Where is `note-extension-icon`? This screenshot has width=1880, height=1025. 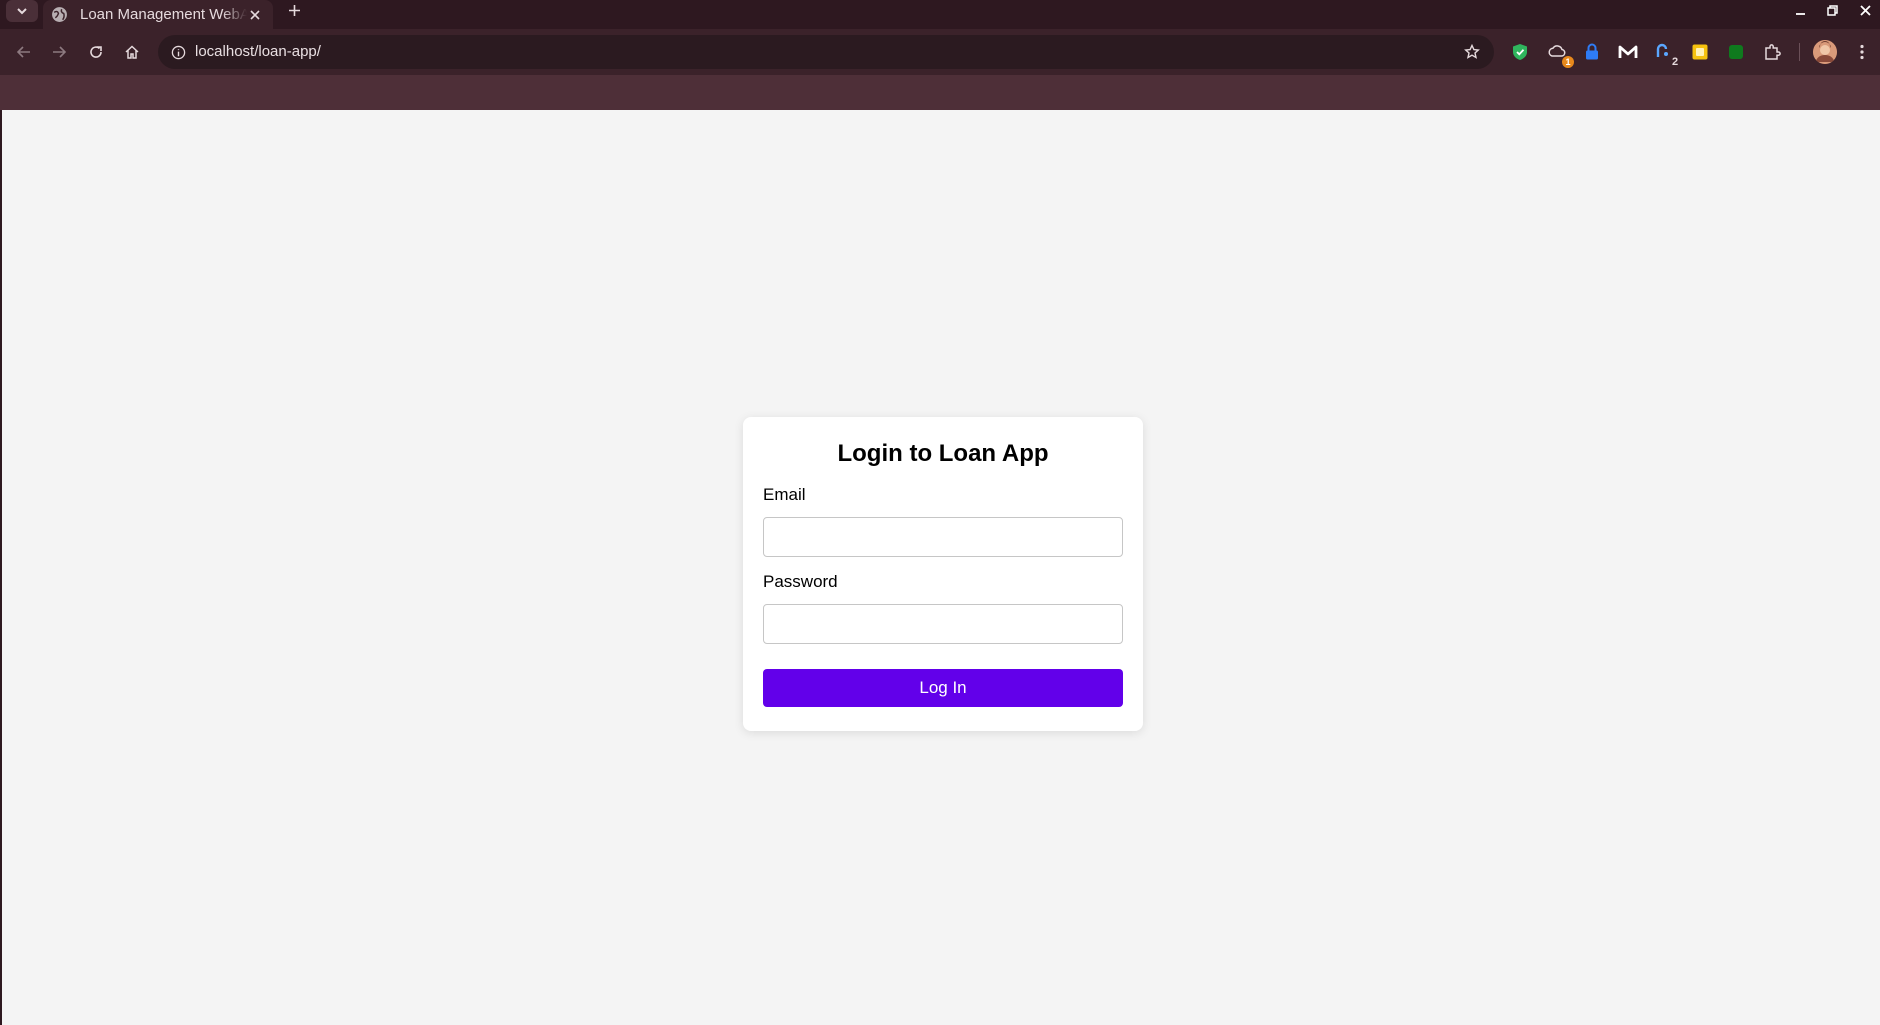 note-extension-icon is located at coordinates (1700, 52).